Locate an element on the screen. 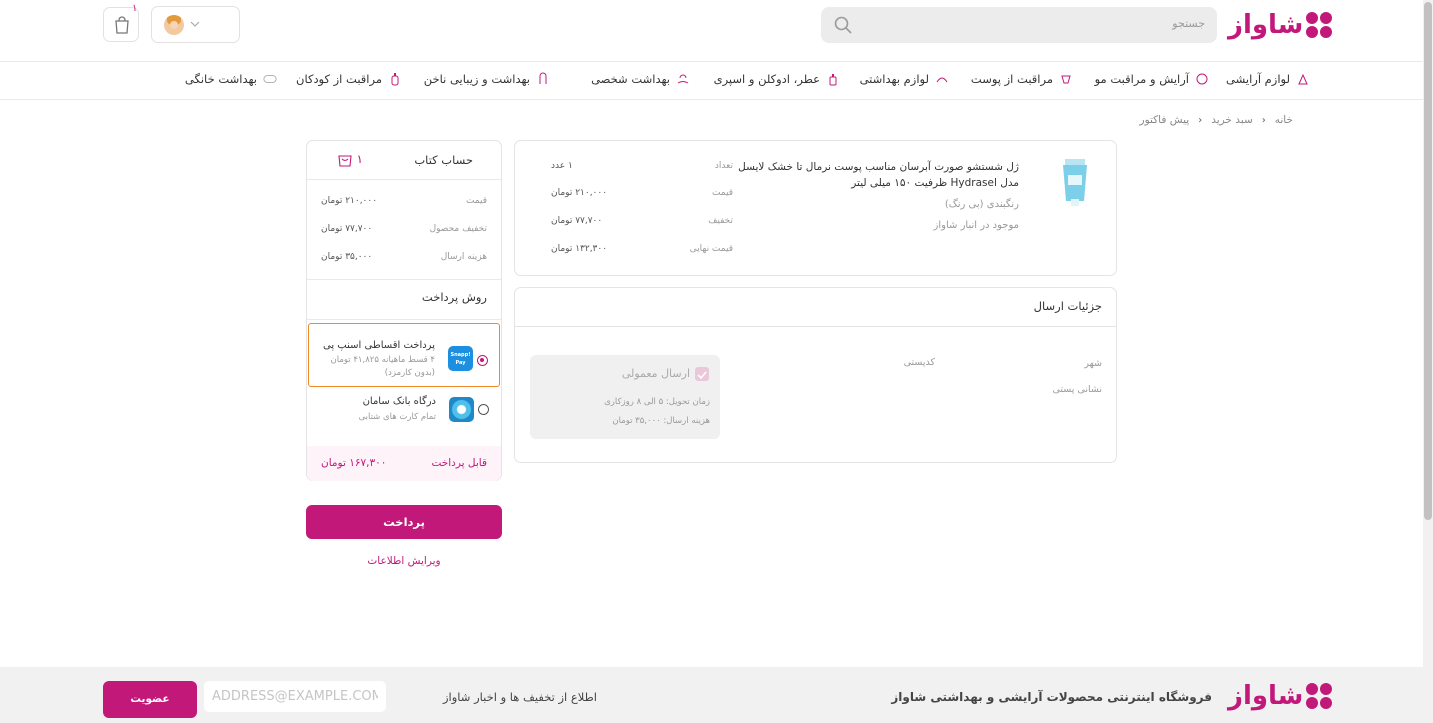  nav-item-label: بهداشت شخصی is located at coordinates (630, 79).